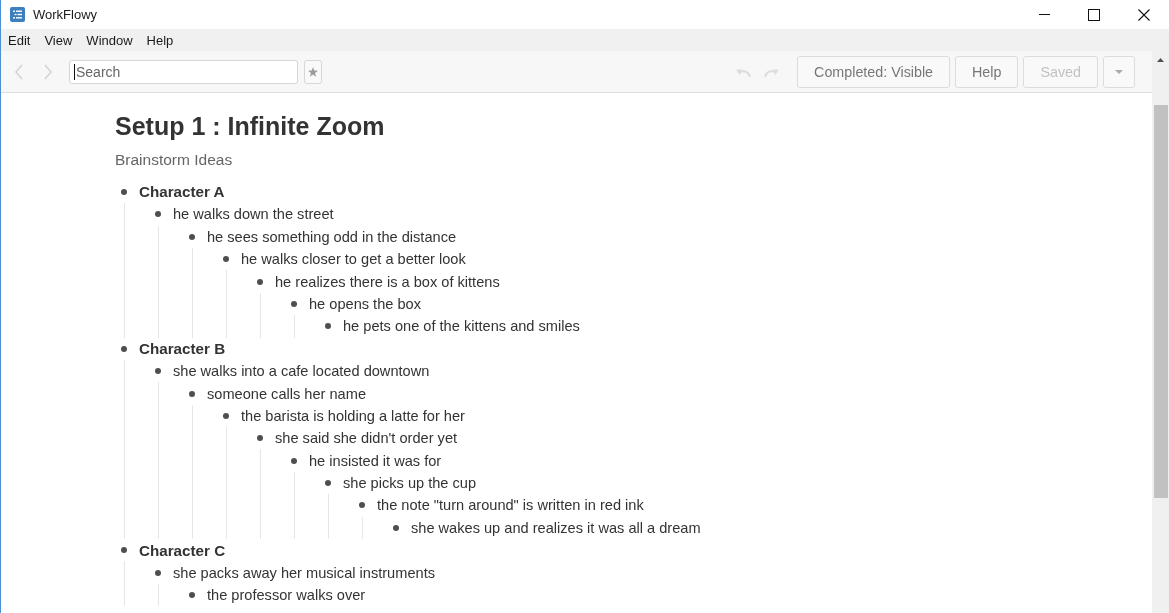 The image size is (1169, 613). What do you see at coordinates (387, 281) in the screenshot?
I see `outline-item-text: he realizes there is a box of kittens` at bounding box center [387, 281].